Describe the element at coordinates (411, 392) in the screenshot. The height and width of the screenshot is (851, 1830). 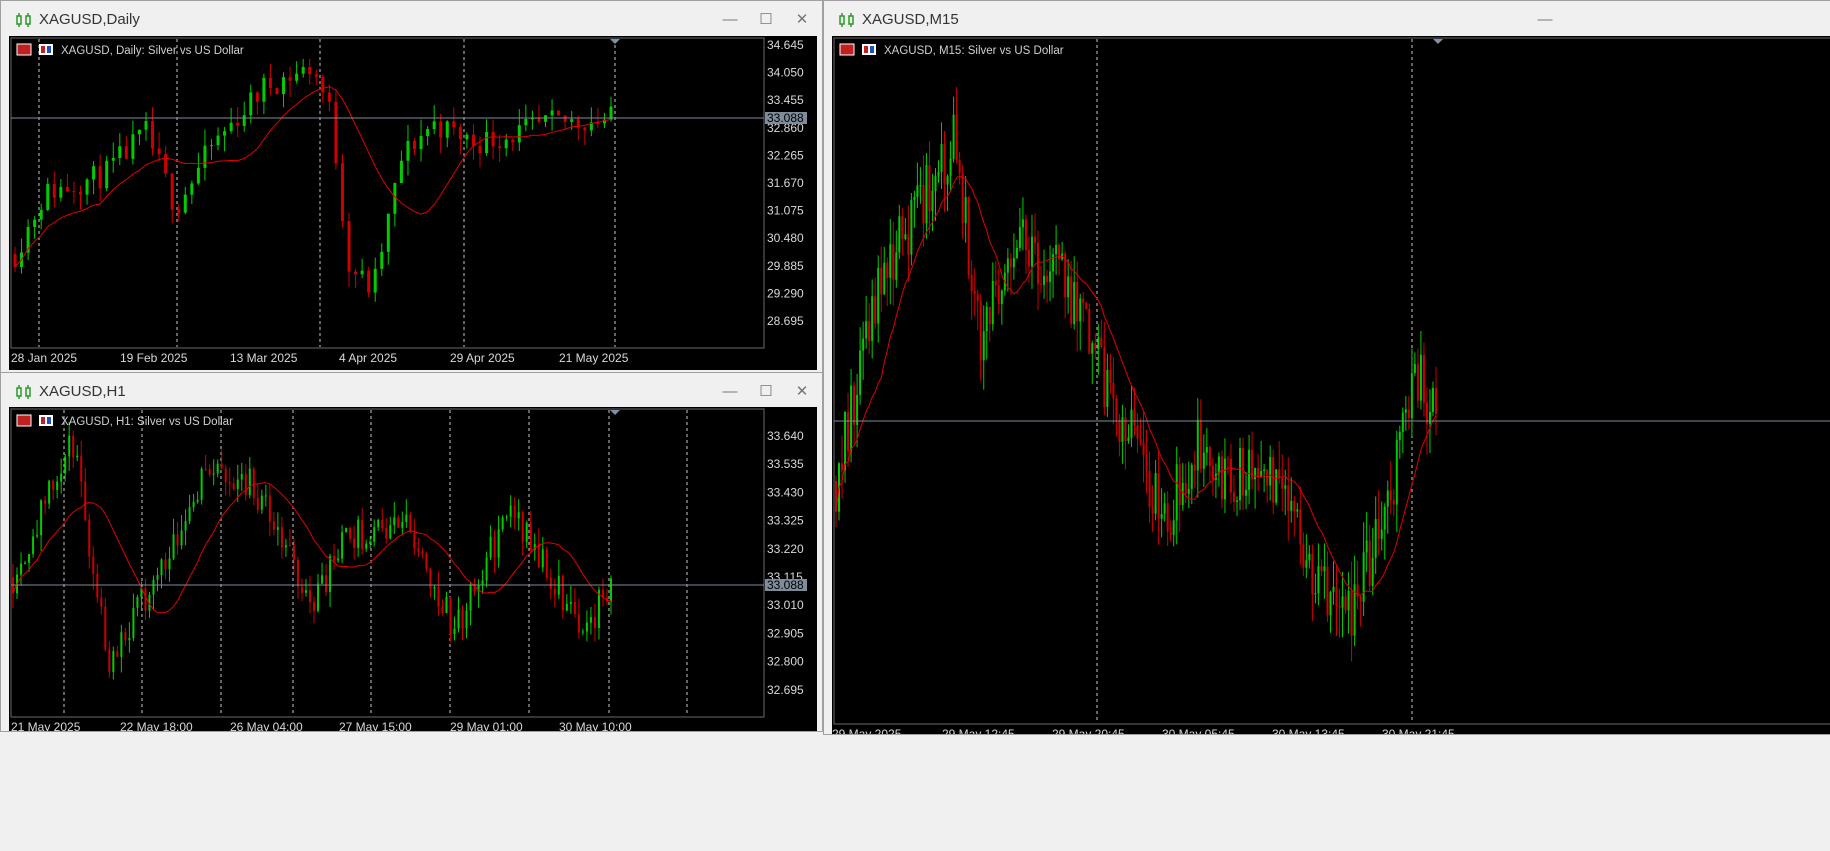
I see `title-bar: XAGUSD,H1 — ☐ ✕` at that location.